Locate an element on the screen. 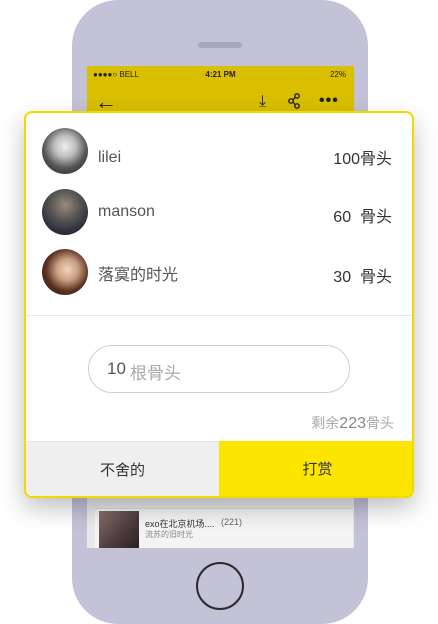 The image size is (438, 624). status-time: 4:21 PM is located at coordinates (220, 74).